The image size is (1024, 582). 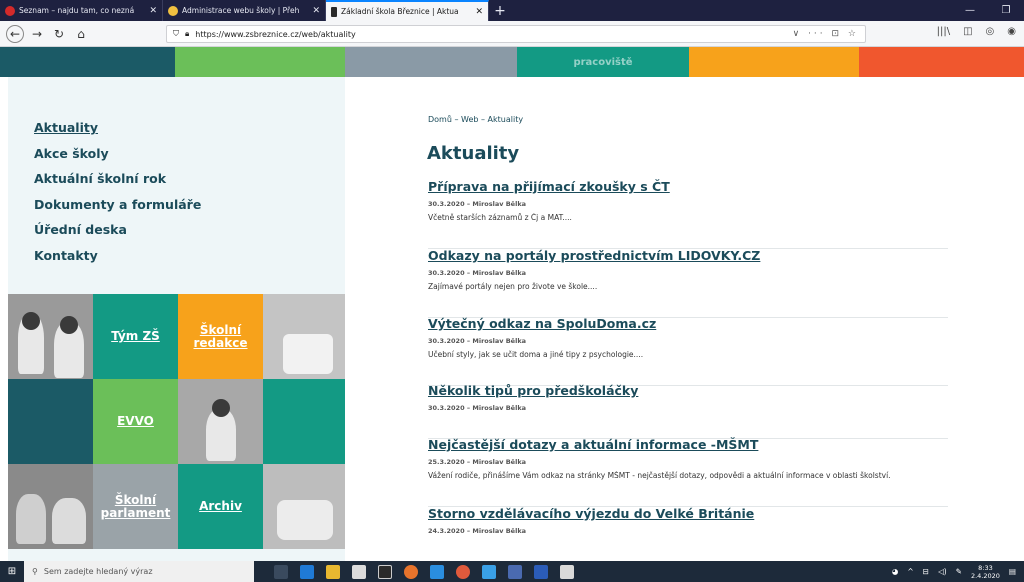 What do you see at coordinates (135, 506) in the screenshot?
I see `tile-skolni-parlament: Školní parlament` at bounding box center [135, 506].